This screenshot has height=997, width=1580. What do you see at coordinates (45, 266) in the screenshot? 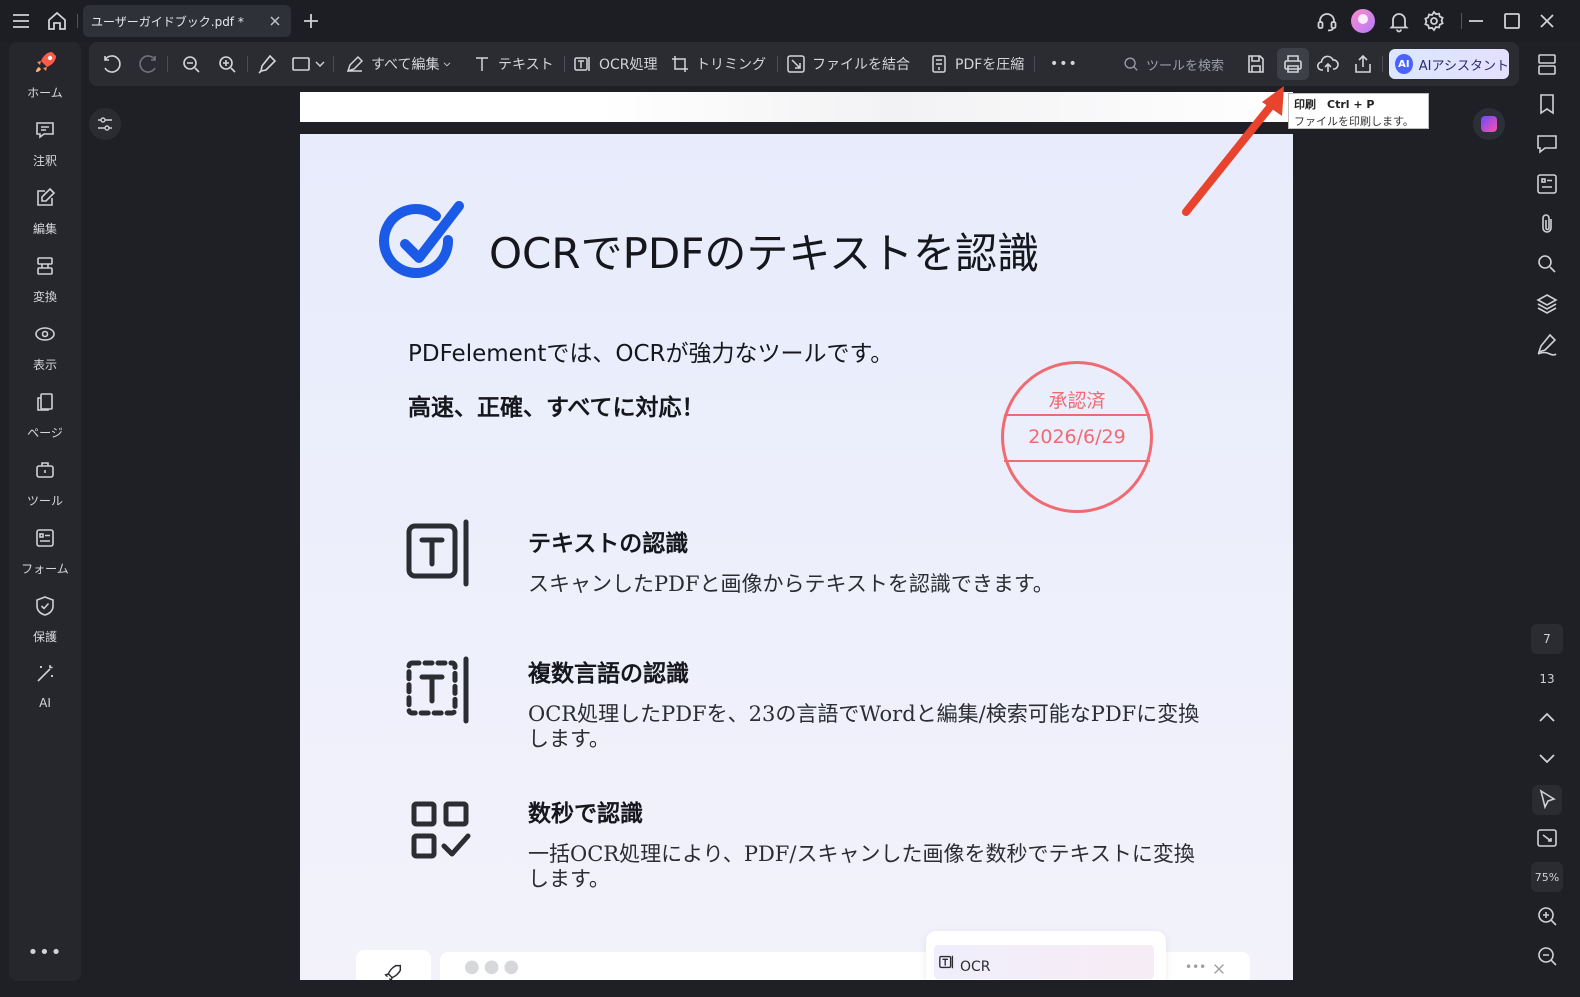
I see `convert-icon` at bounding box center [45, 266].